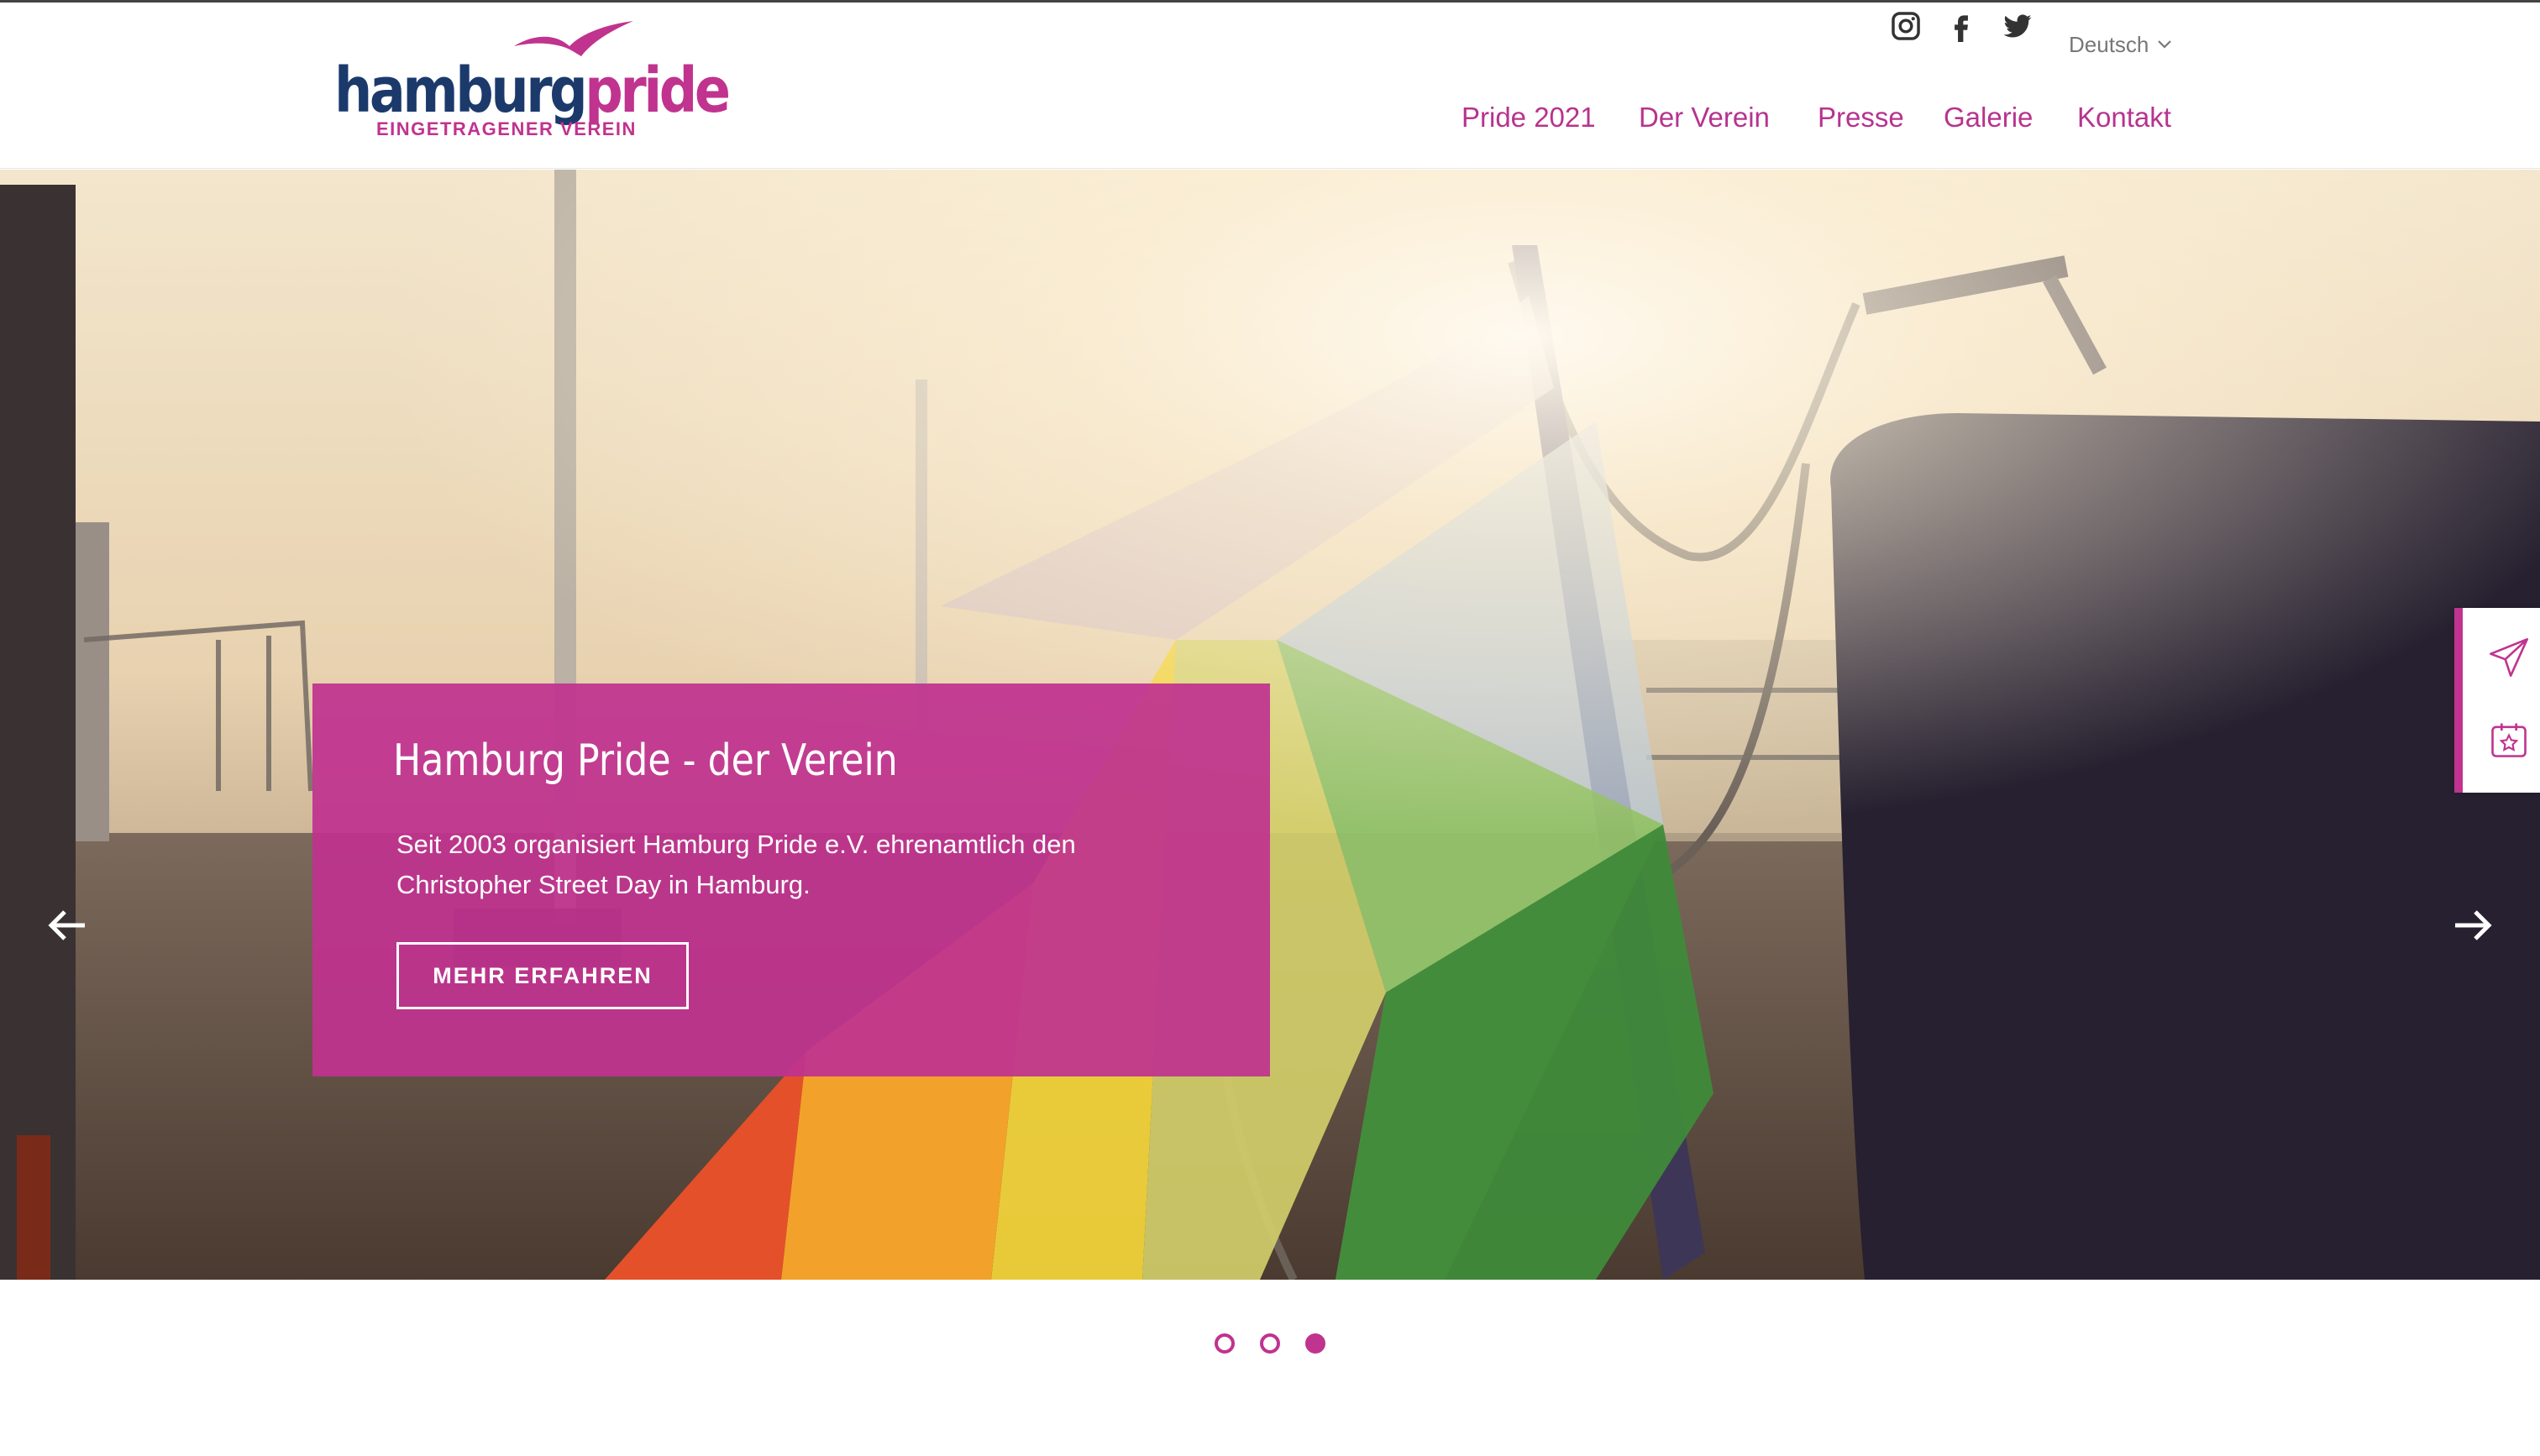 The width and height of the screenshot is (2540, 1456). What do you see at coordinates (2497, 700) in the screenshot?
I see `side-quick-links` at bounding box center [2497, 700].